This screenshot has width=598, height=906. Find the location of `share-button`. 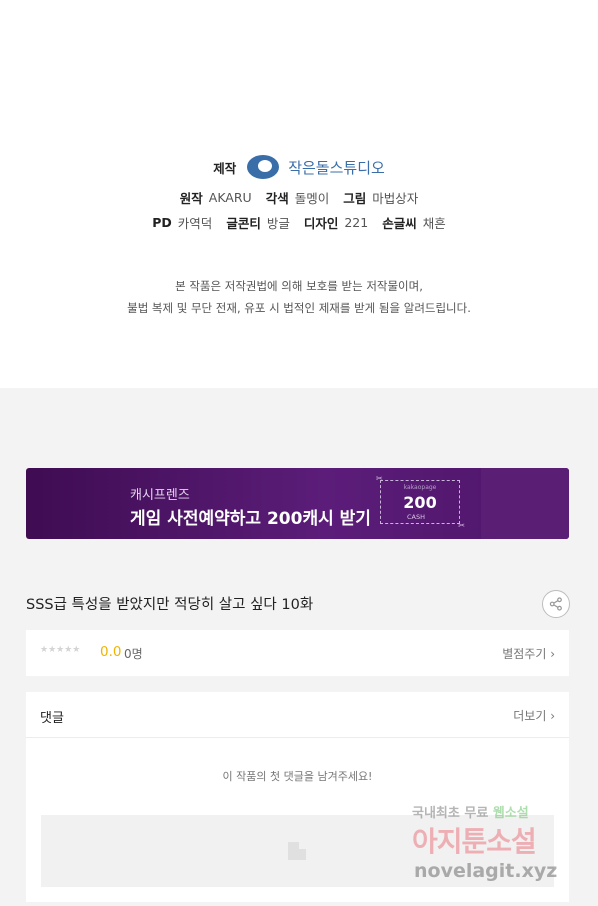

share-button is located at coordinates (556, 604).